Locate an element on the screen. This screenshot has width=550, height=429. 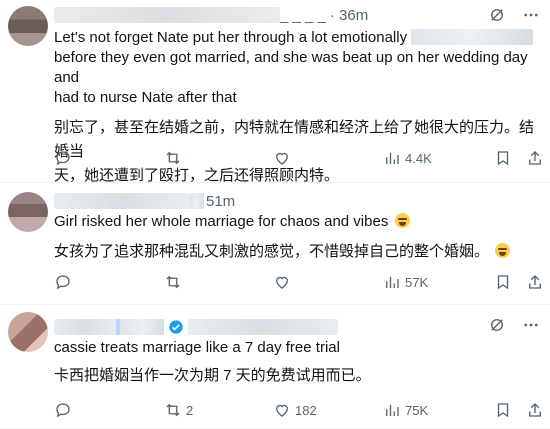
repost-count: 2 is located at coordinates (190, 410).